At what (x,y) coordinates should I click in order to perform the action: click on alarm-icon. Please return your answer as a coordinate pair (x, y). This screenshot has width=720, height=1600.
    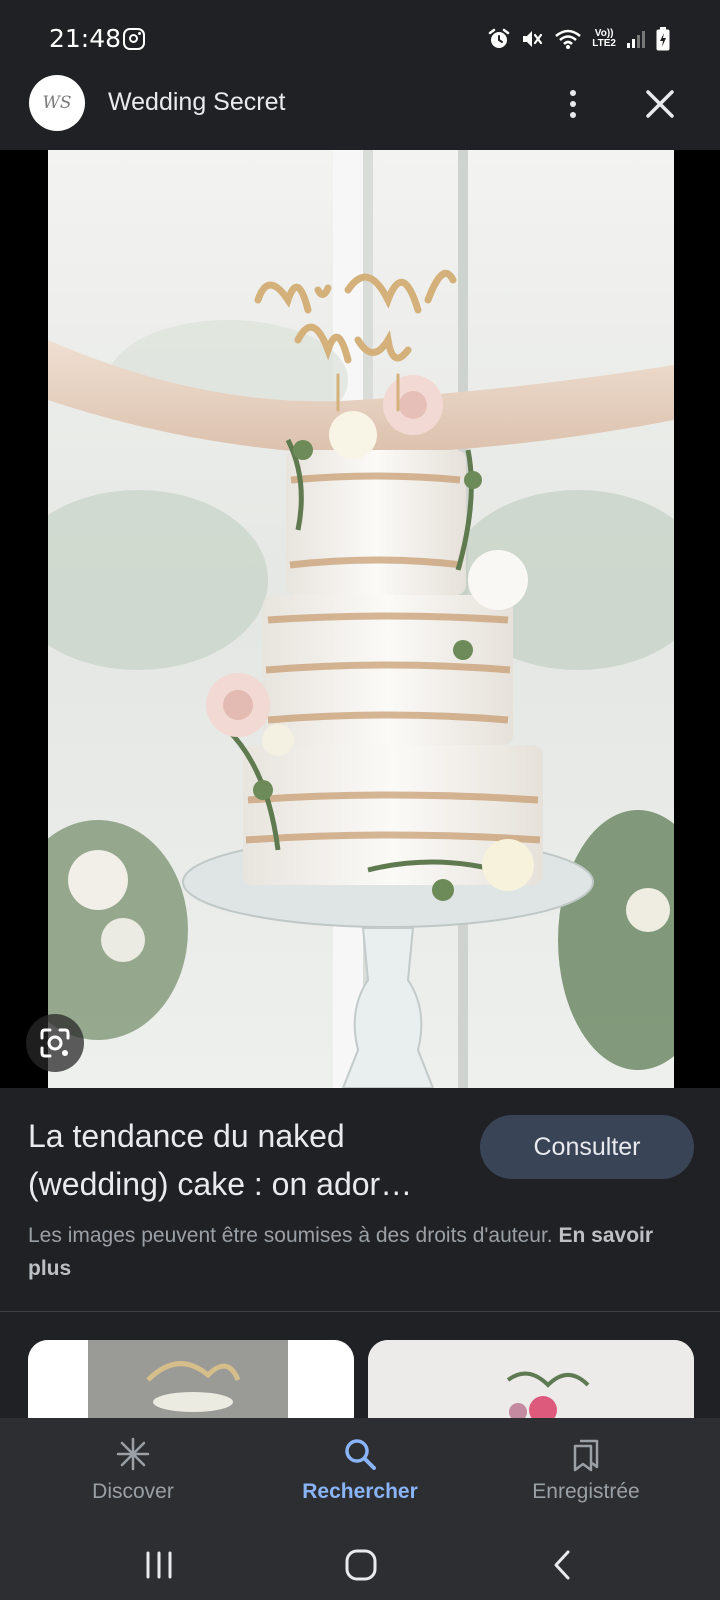
    Looking at the image, I should click on (499, 38).